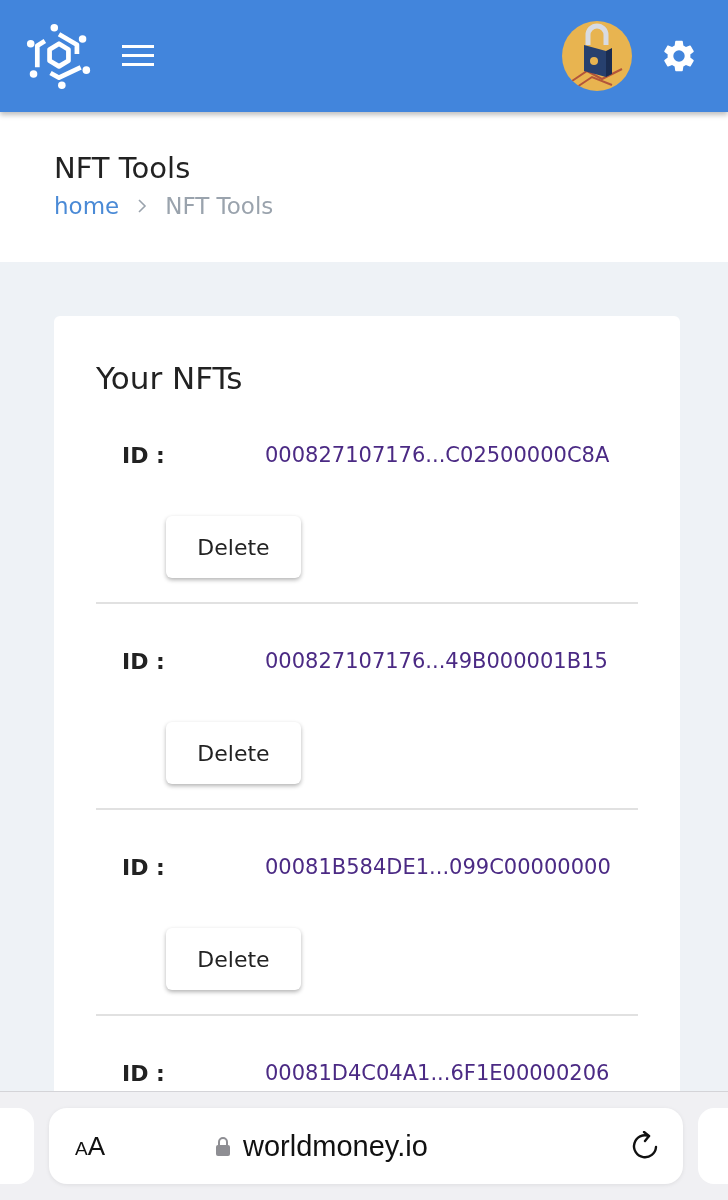  Describe the element at coordinates (87, 206) in the screenshot. I see `breadcrumb-link: home` at that location.